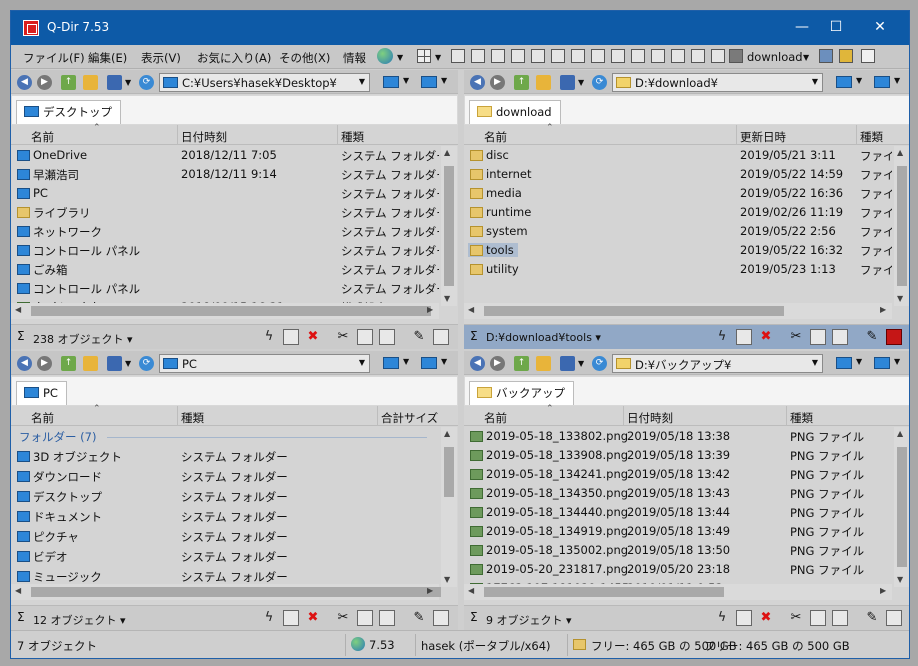 Image resolution: width=918 pixels, height=666 pixels. What do you see at coordinates (678, 155) in the screenshot?
I see `list-item: disc 2019/05/21 3:11 ファイル フ` at bounding box center [678, 155].